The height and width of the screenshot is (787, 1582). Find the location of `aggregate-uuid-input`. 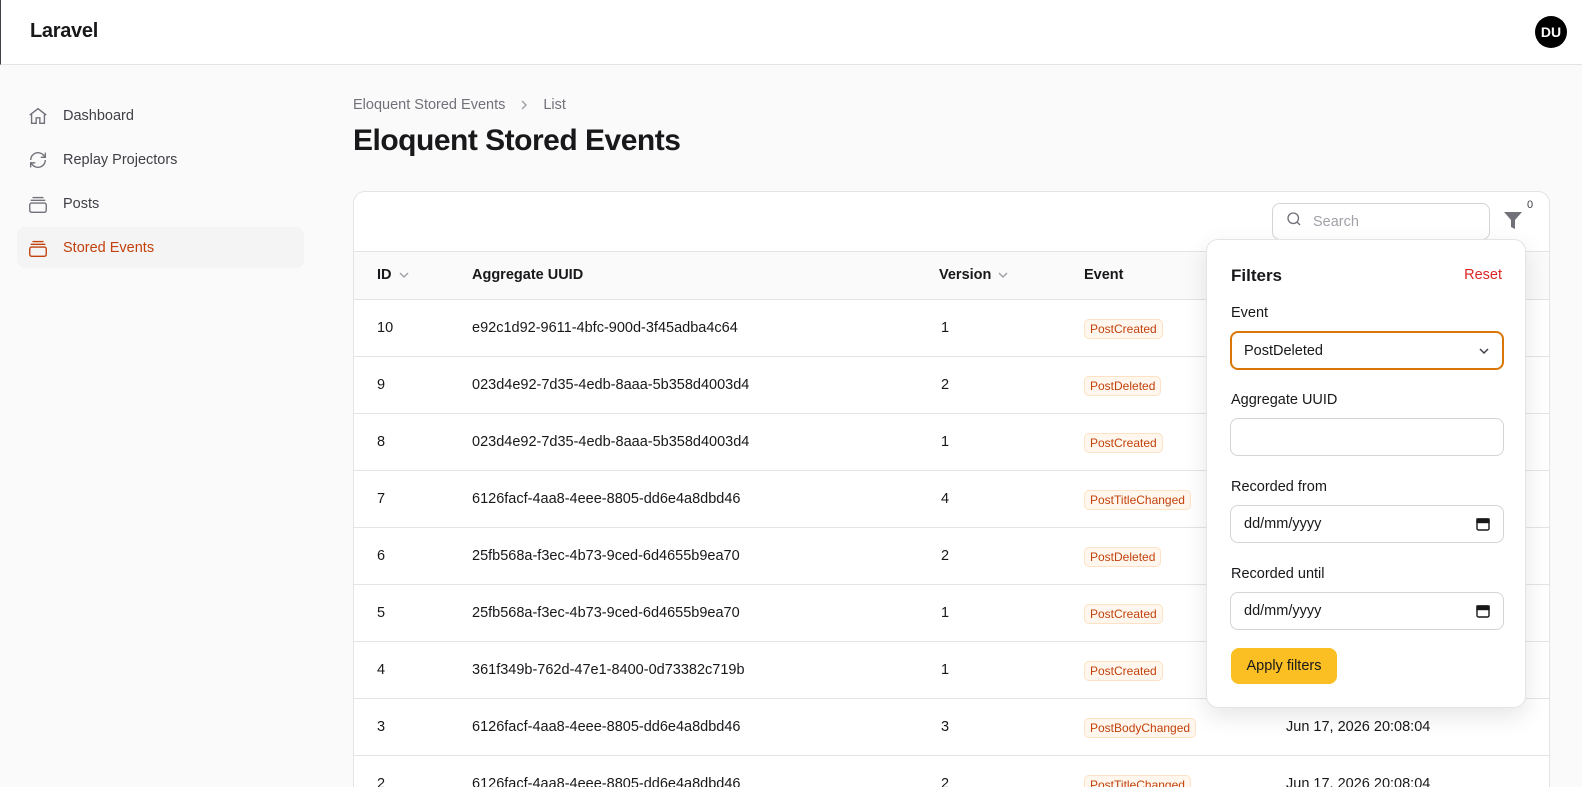

aggregate-uuid-input is located at coordinates (1367, 437).